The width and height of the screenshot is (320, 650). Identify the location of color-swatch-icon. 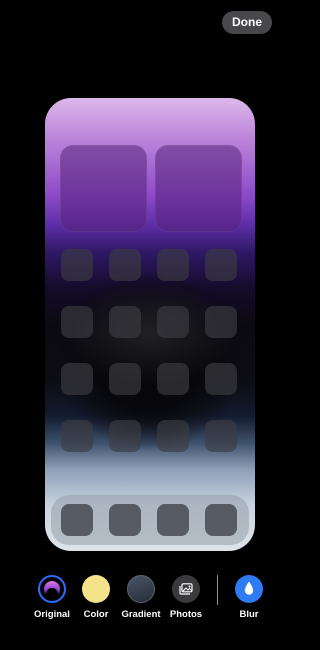
(96, 589).